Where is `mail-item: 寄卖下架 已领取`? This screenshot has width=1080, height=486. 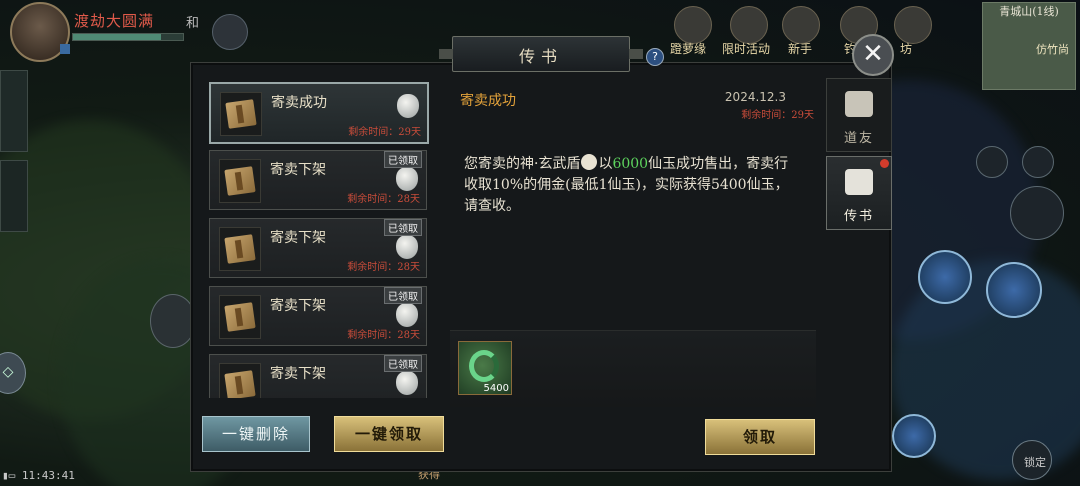
mail-item: 寄卖下架 已领取 is located at coordinates (318, 376).